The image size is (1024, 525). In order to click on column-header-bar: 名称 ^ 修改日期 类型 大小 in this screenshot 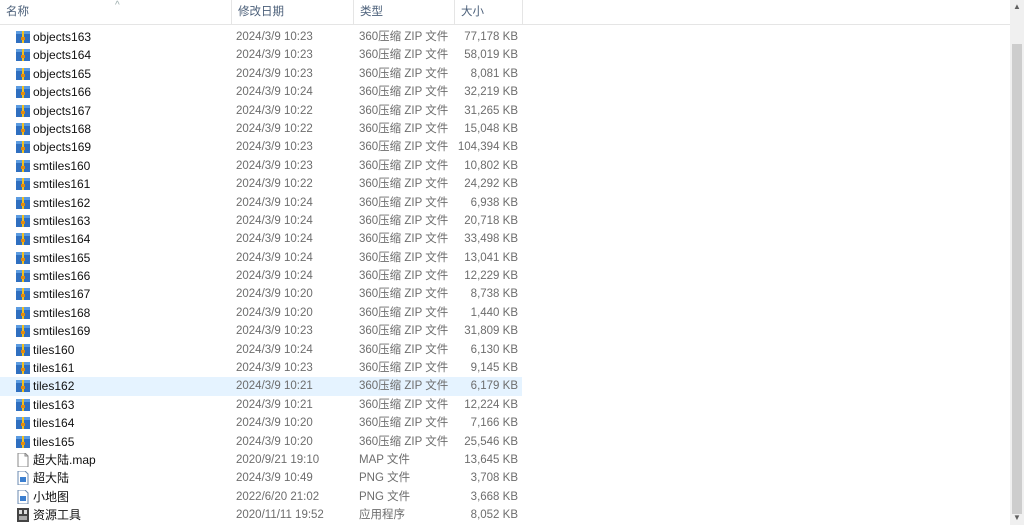, I will do `click(505, 12)`.